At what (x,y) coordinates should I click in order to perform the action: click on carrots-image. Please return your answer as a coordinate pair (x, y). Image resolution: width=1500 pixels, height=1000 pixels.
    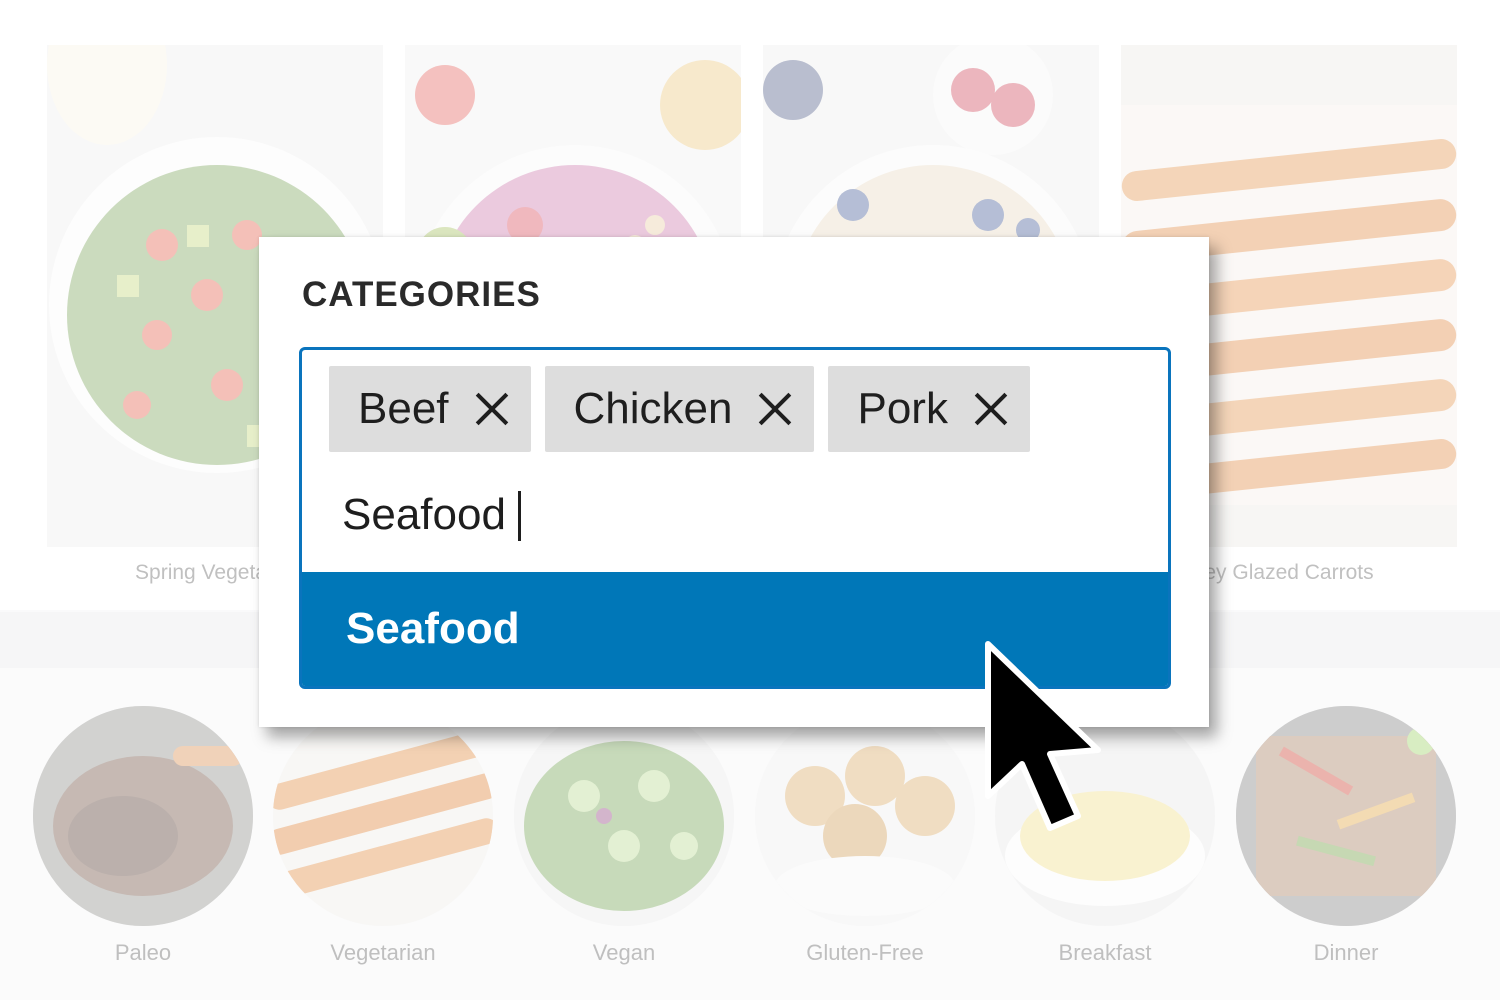
    Looking at the image, I should click on (383, 816).